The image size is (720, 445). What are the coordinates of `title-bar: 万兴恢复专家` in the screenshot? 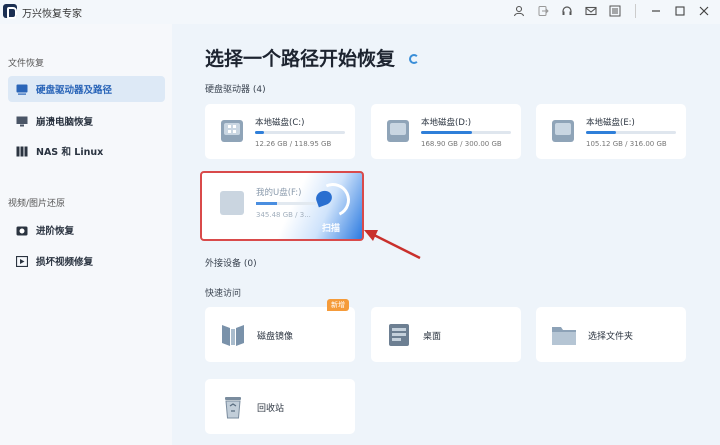 It's located at (360, 12).